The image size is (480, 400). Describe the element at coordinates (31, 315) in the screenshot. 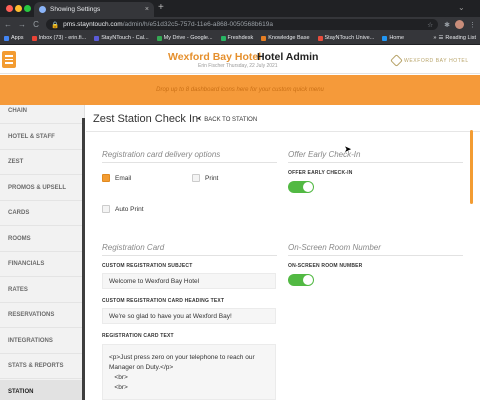

I see `sidebar-item-label: RESERVATIONS` at that location.